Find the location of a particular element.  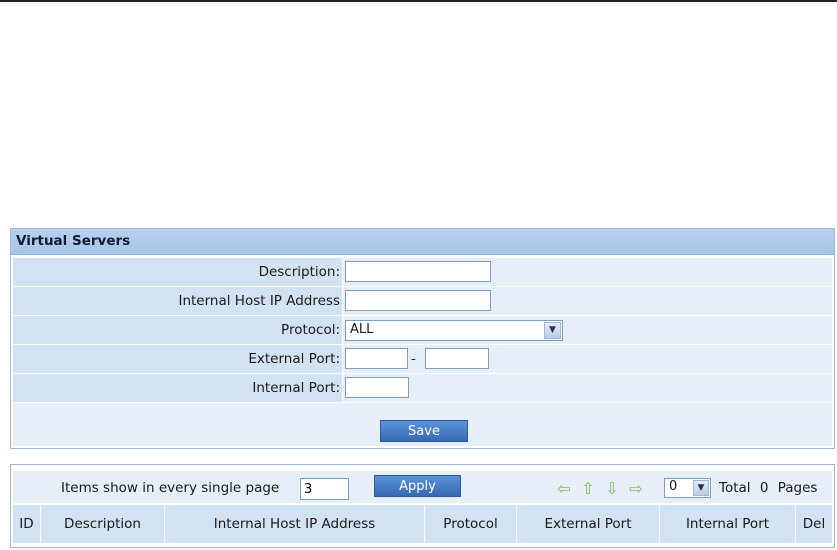

host-ip-row: Internal Host IP Address is located at coordinates (422, 301).